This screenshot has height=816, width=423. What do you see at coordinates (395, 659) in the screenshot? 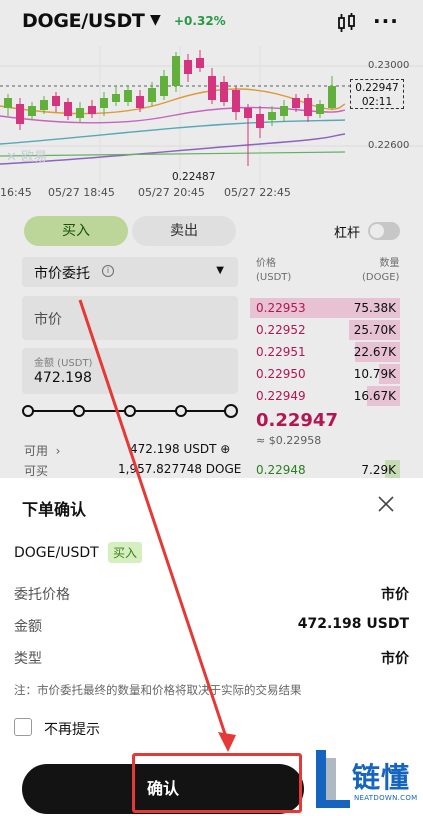
I see `row-type-value: 市价` at bounding box center [395, 659].